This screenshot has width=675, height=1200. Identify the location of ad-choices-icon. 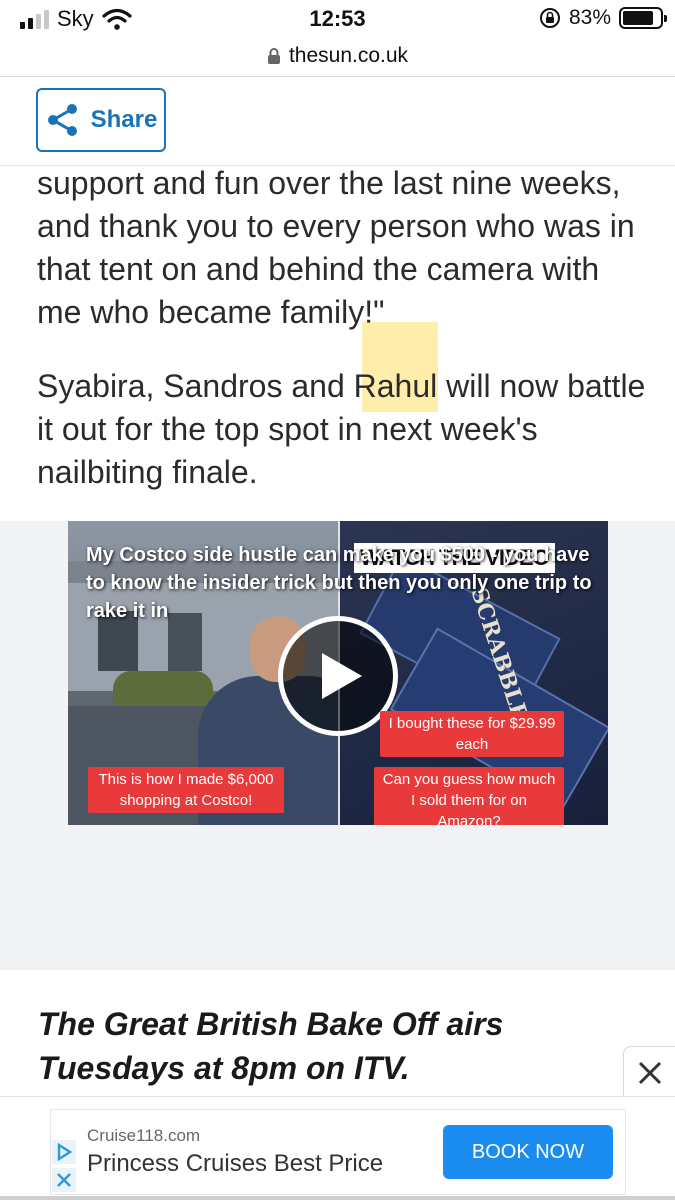
(64, 1152).